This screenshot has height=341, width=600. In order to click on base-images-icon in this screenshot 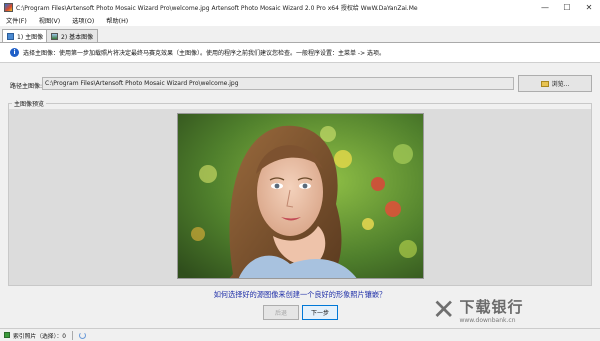, I will do `click(54, 36)`.